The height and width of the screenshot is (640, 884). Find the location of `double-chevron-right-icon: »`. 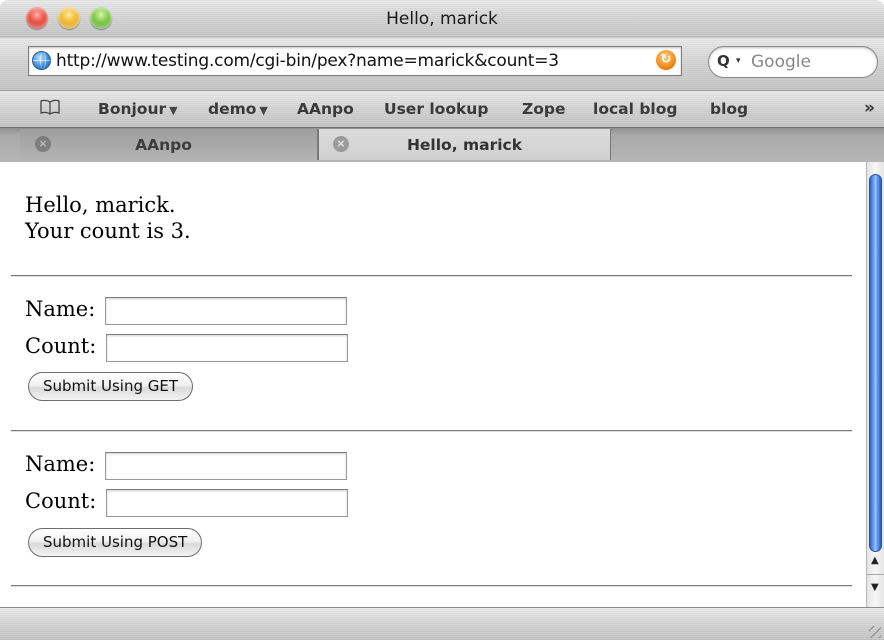

double-chevron-right-icon: » is located at coordinates (869, 108).